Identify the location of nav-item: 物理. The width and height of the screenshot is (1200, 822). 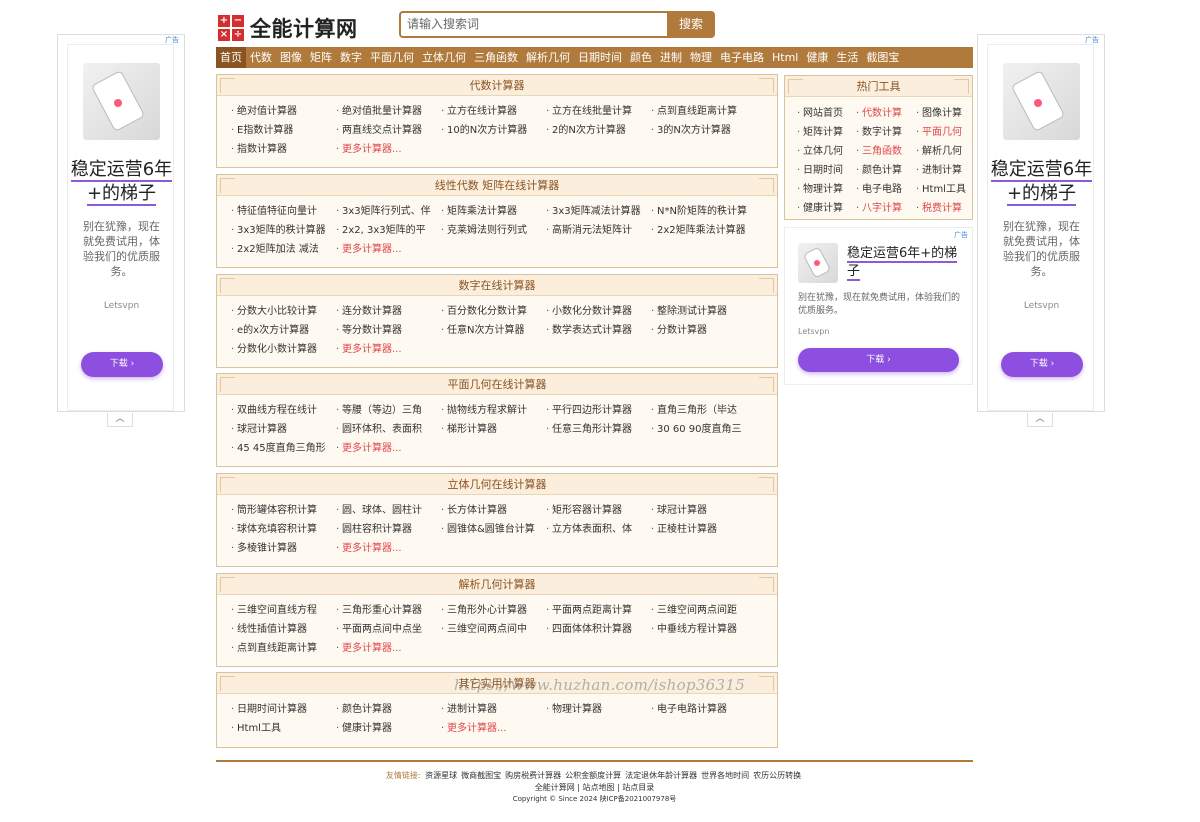
(701, 57).